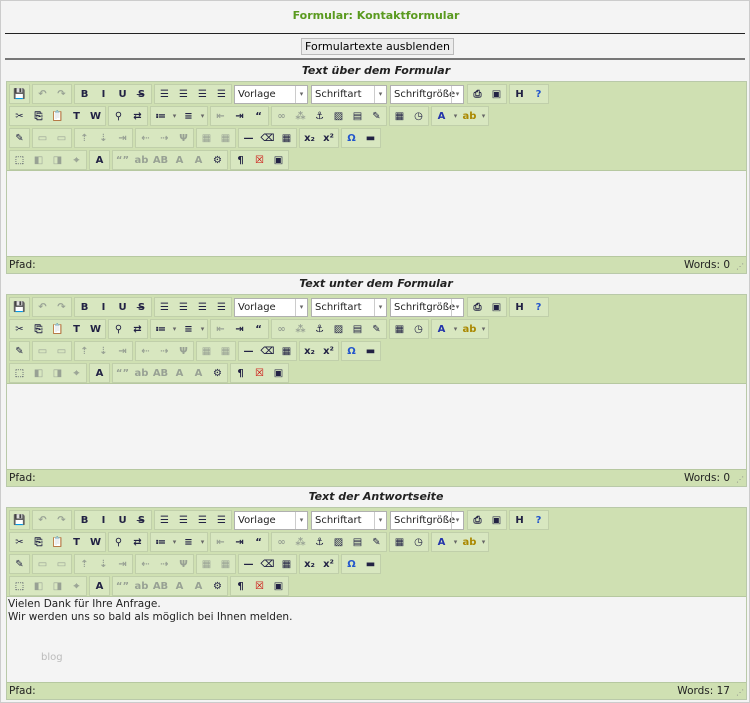  I want to click on ins-button: A, so click(198, 160).